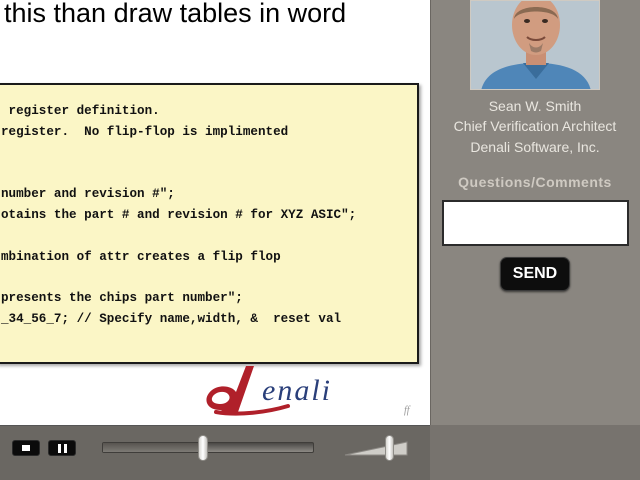 The width and height of the screenshot is (640, 480). Describe the element at coordinates (535, 147) in the screenshot. I see `speaker-company: Denali Software, Inc.` at that location.